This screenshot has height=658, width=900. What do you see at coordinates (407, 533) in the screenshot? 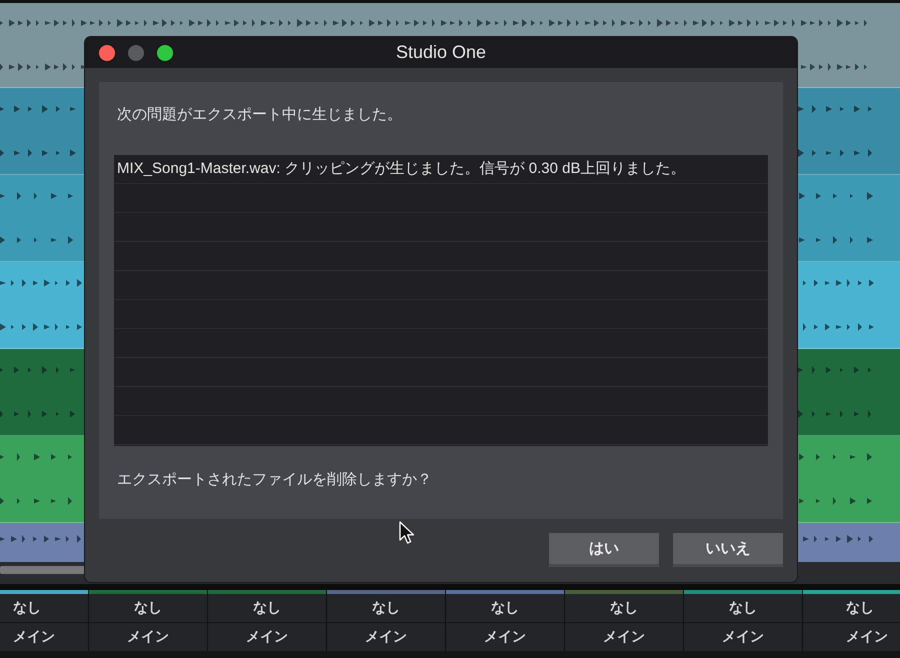
I see `mouse-pointer-icon` at bounding box center [407, 533].